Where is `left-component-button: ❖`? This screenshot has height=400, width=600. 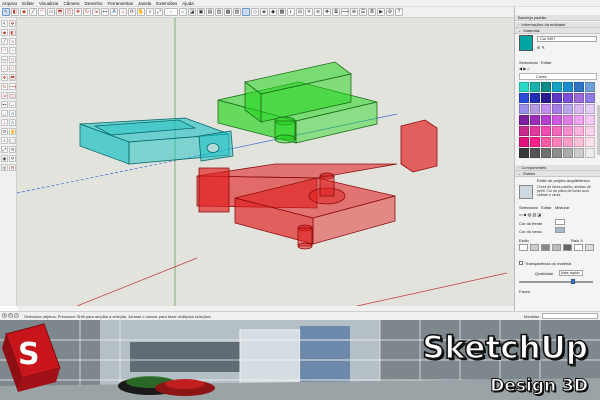 left-component-button: ❖ is located at coordinates (12, 23).